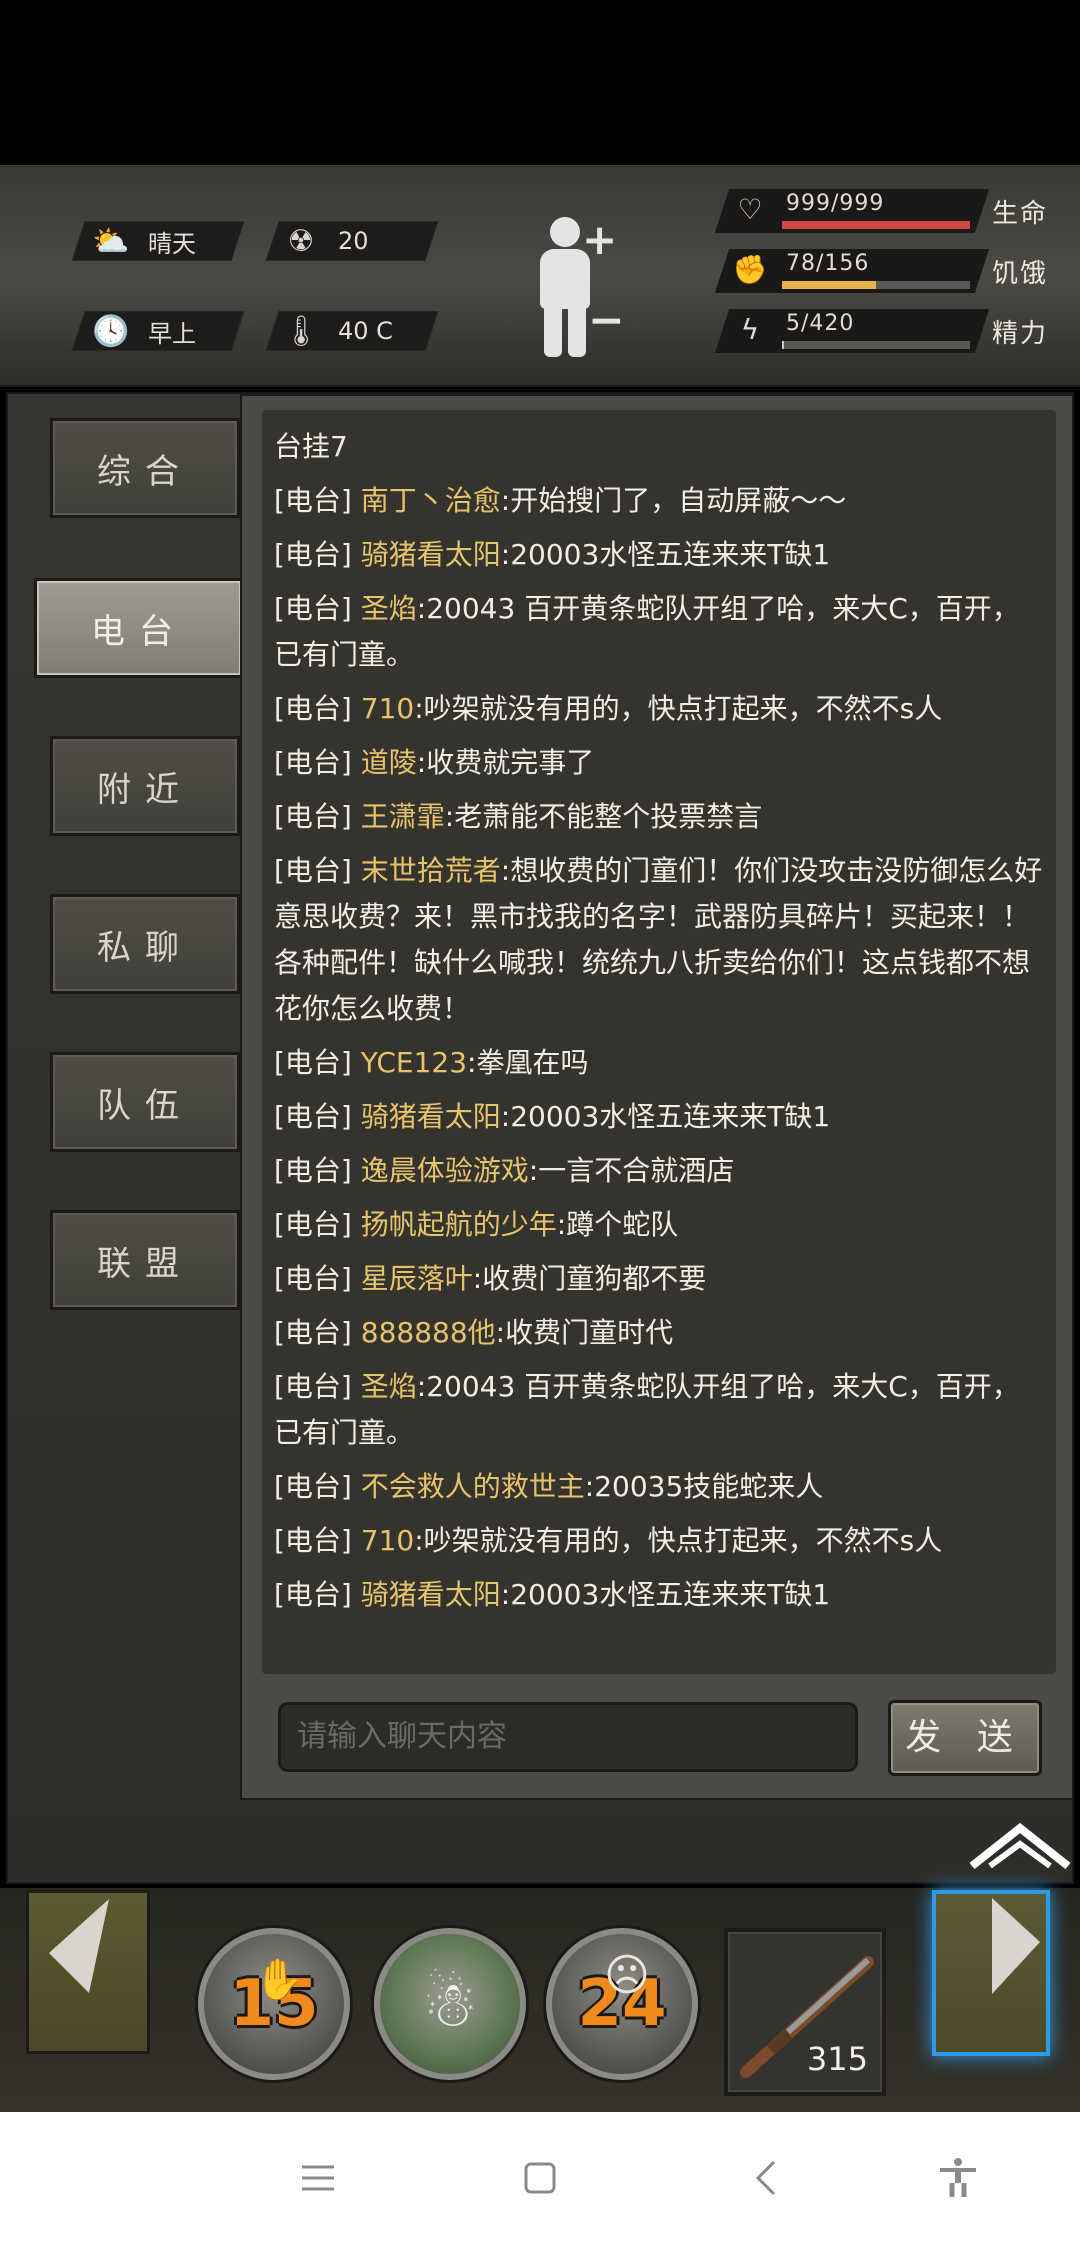 The width and height of the screenshot is (1080, 2244). What do you see at coordinates (143, 241) in the screenshot?
I see `weather-indicator: ⛅ 晴天` at bounding box center [143, 241].